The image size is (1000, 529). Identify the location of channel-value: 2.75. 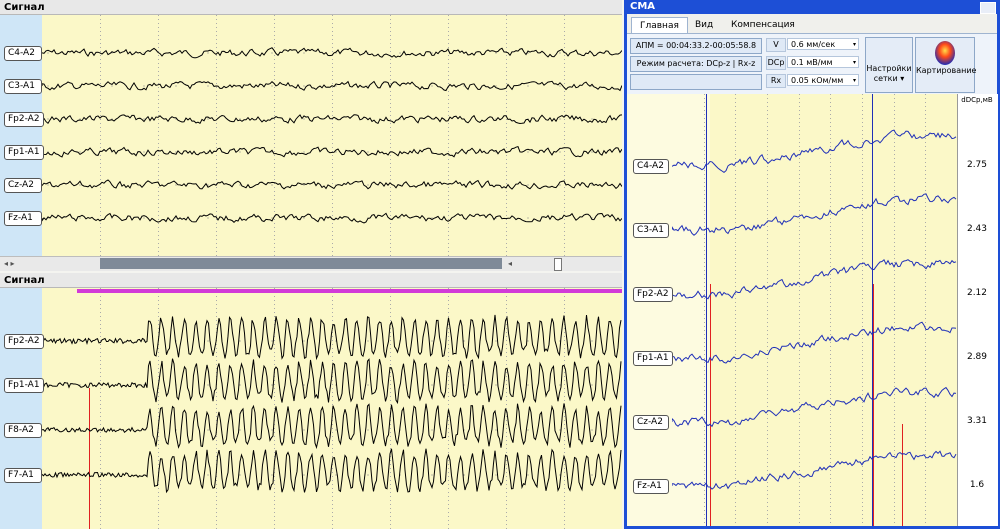
(977, 165).